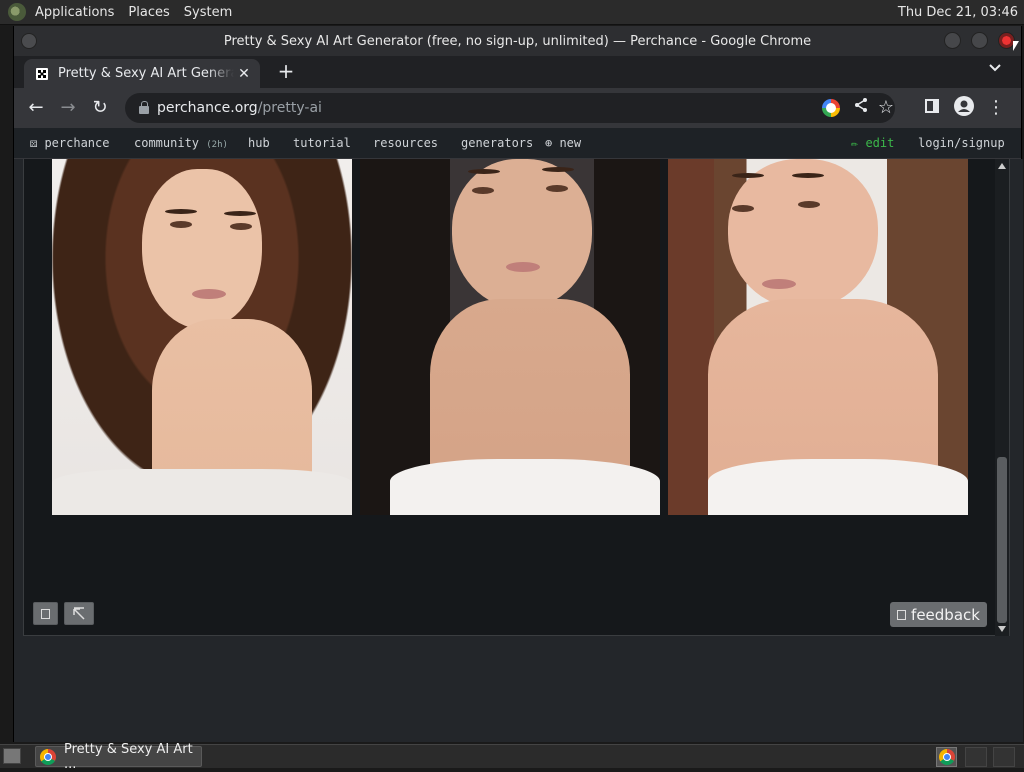  What do you see at coordinates (244, 74) in the screenshot?
I see `tab-close-icon: ✕` at bounding box center [244, 74].